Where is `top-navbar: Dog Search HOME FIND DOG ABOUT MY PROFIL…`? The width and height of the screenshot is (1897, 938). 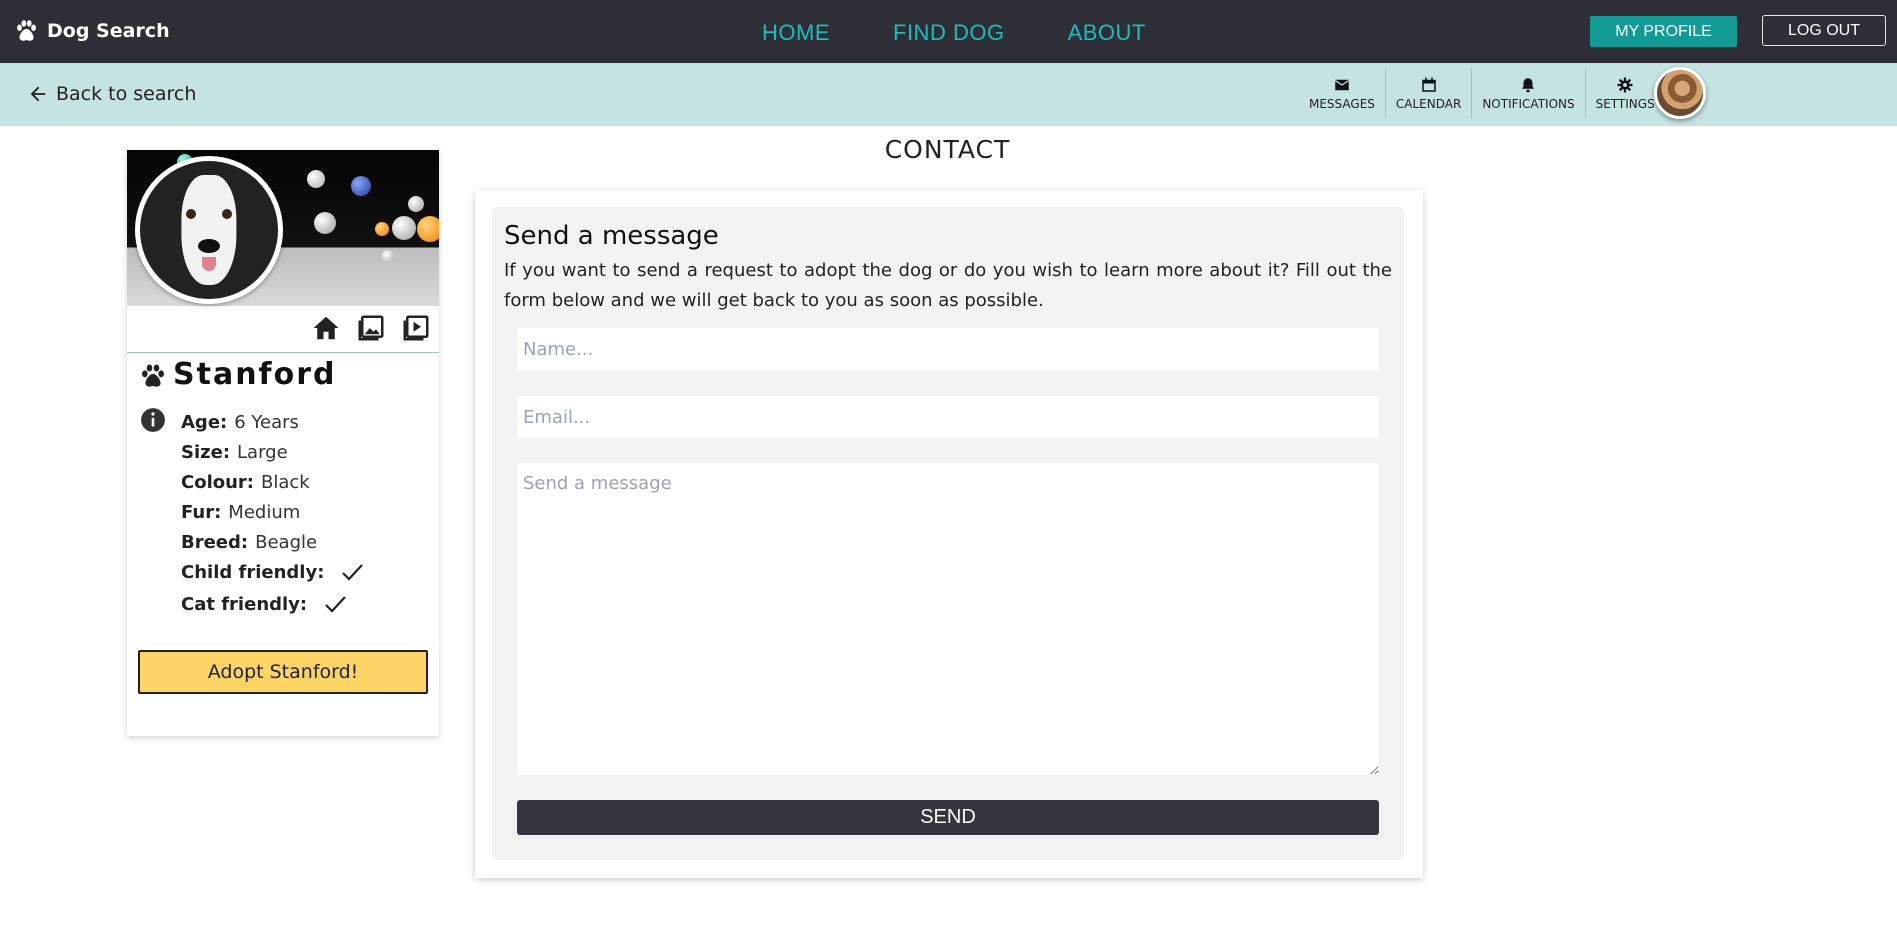
top-navbar: Dog Search HOME FIND DOG ABOUT MY PROFIL… is located at coordinates (948, 31).